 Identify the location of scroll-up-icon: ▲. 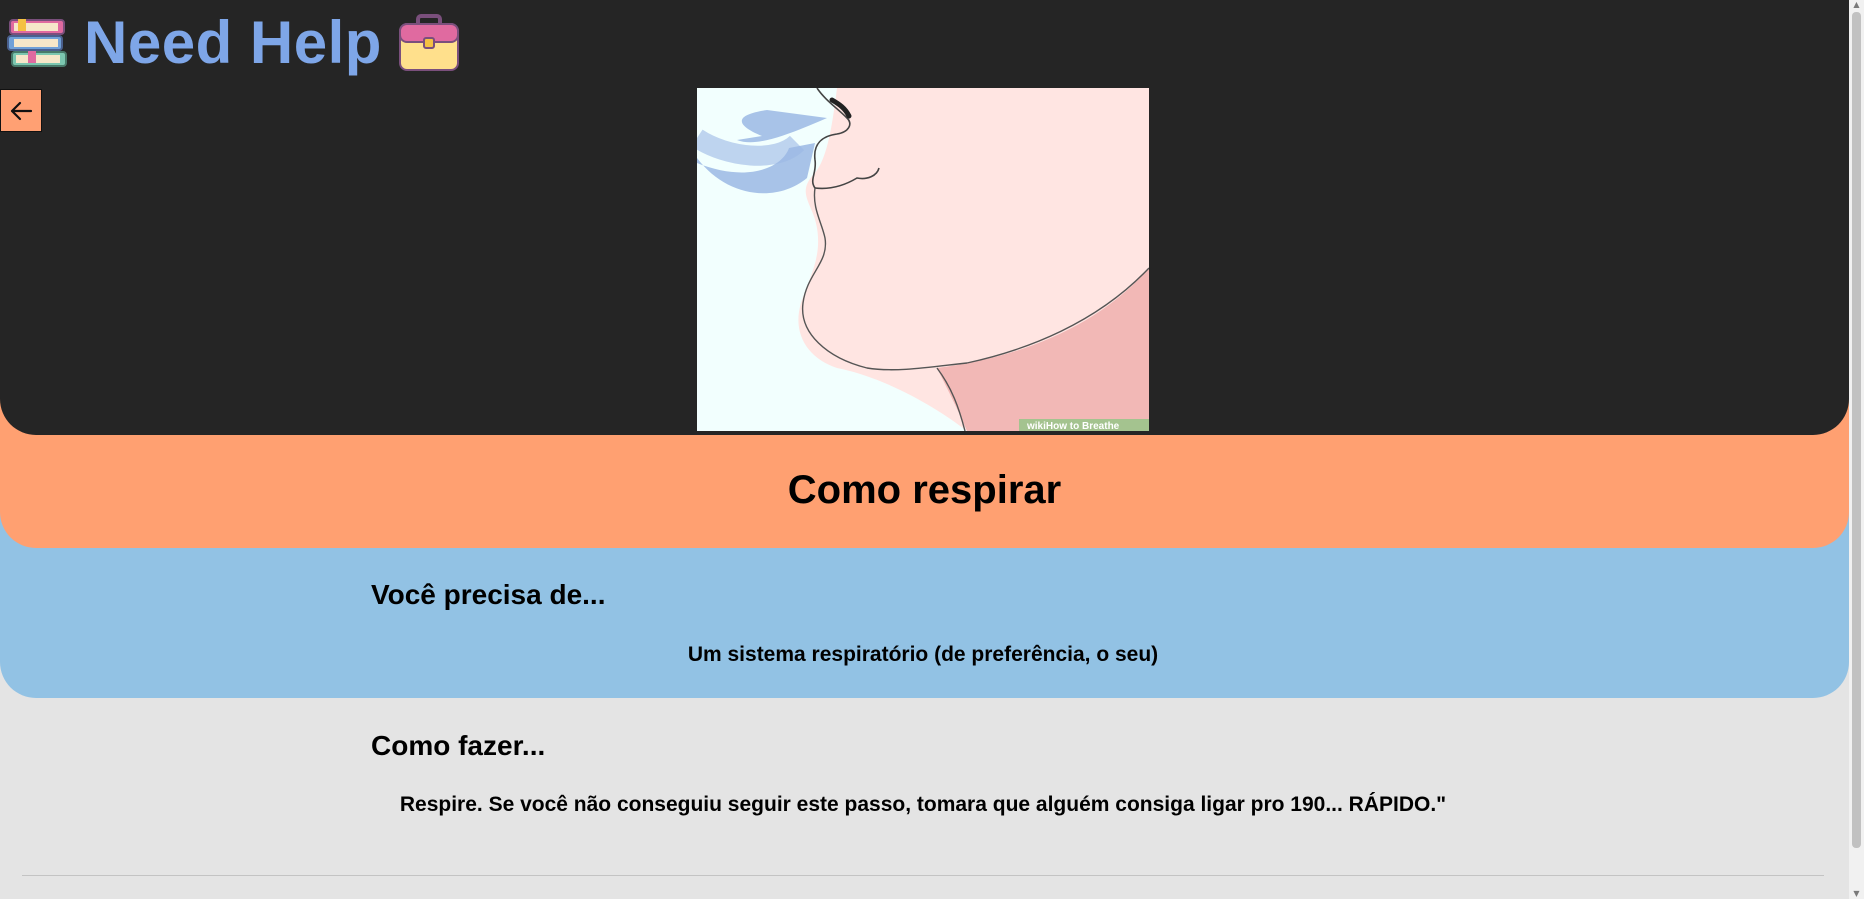
(1856, 5).